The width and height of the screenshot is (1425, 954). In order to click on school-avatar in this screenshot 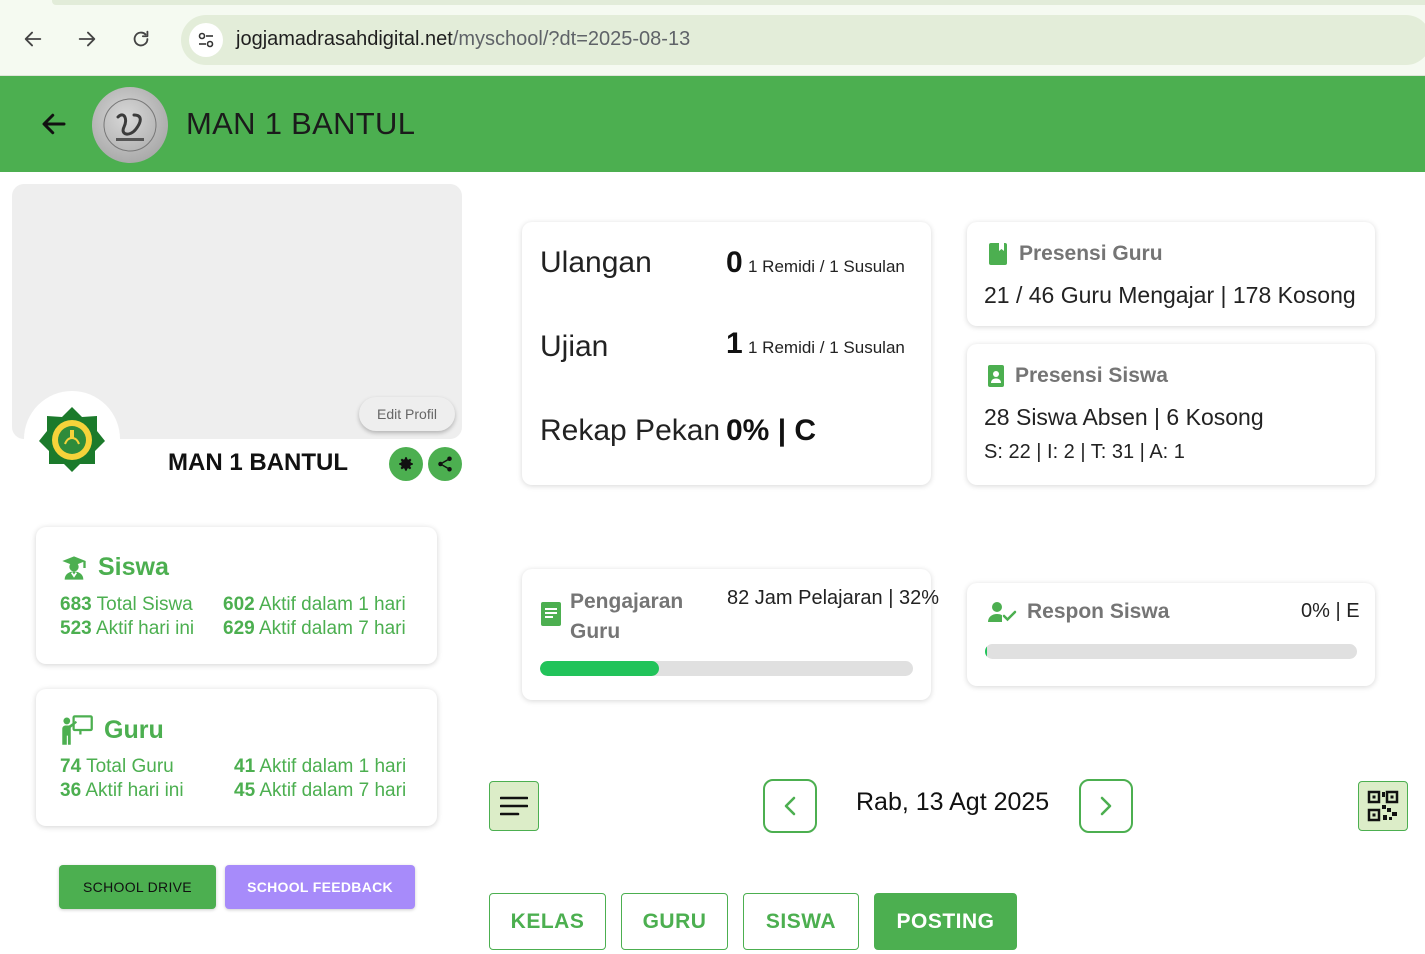, I will do `click(72, 439)`.